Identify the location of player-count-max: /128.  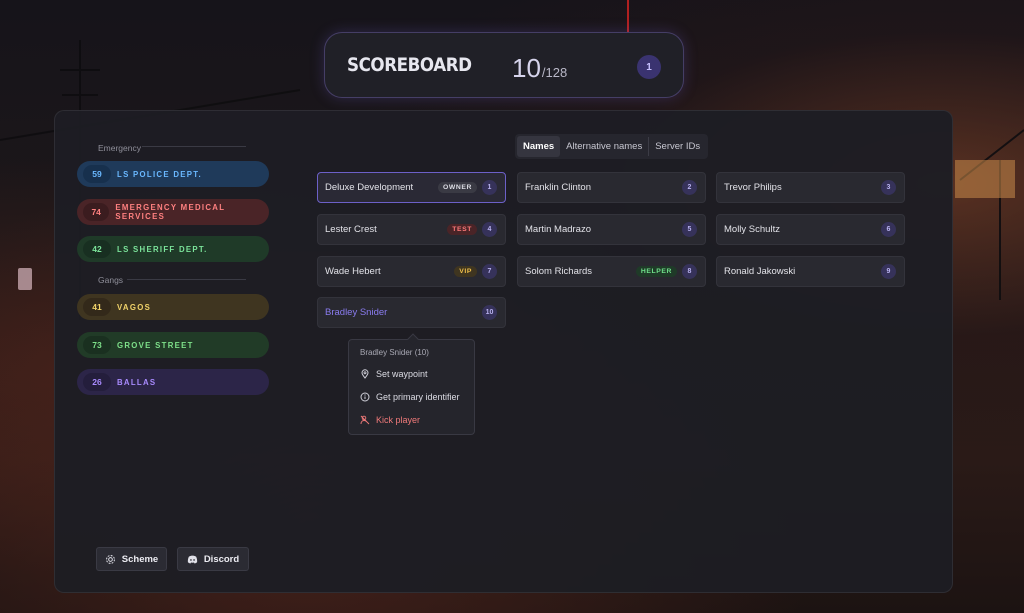
(554, 72).